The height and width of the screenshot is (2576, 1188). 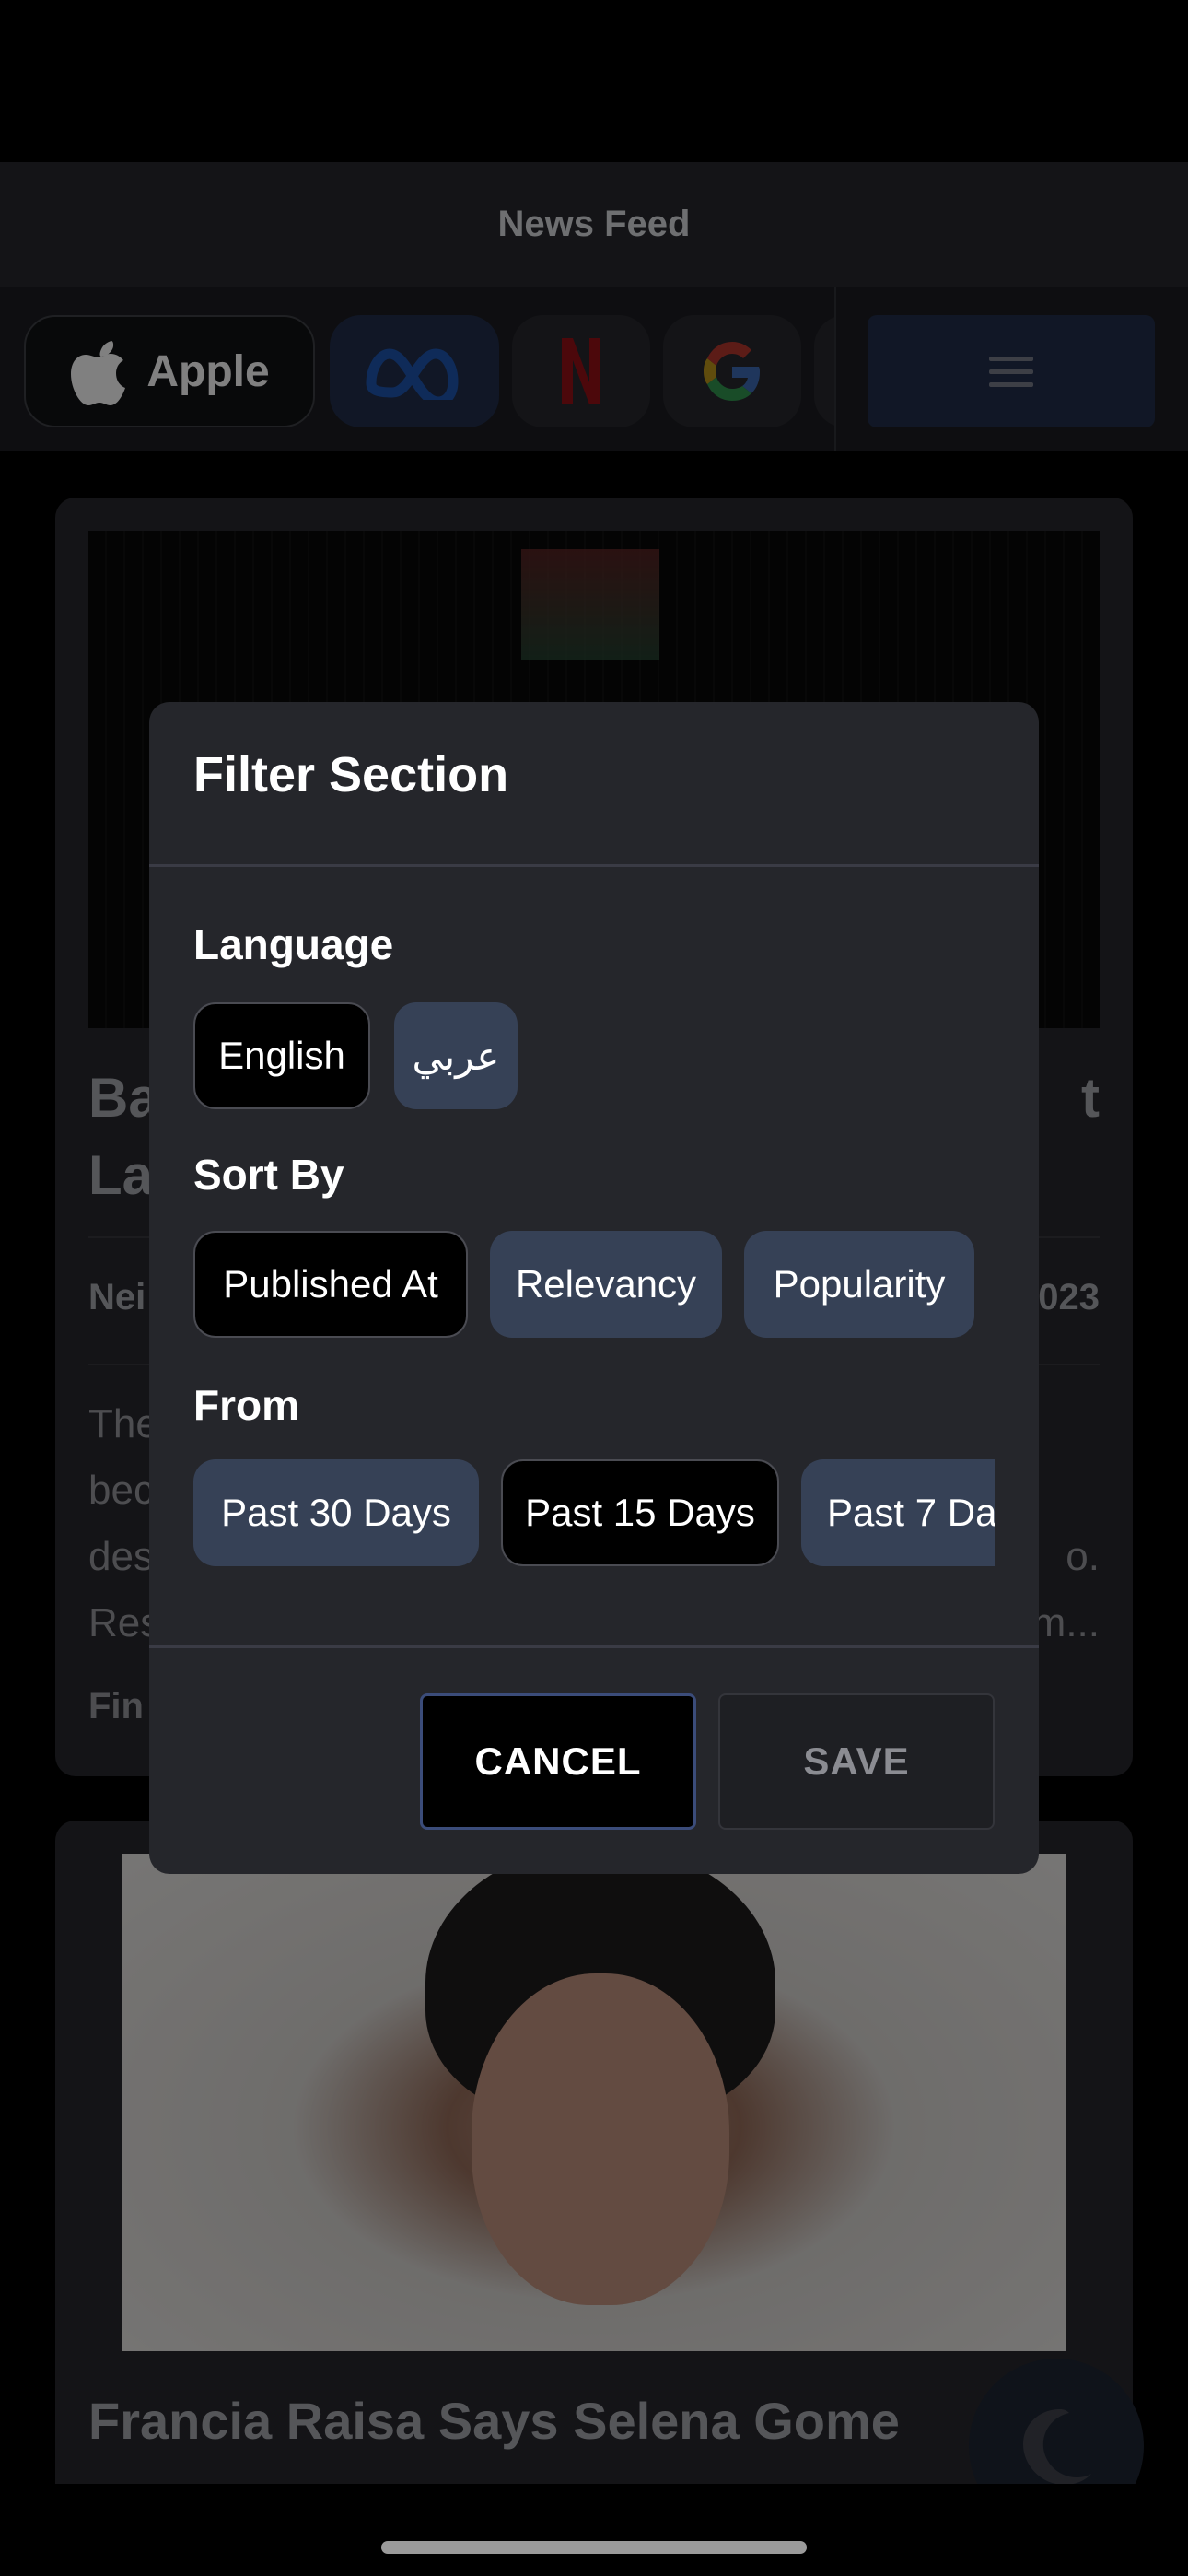 What do you see at coordinates (281, 1055) in the screenshot?
I see `language-chip-english: English` at bounding box center [281, 1055].